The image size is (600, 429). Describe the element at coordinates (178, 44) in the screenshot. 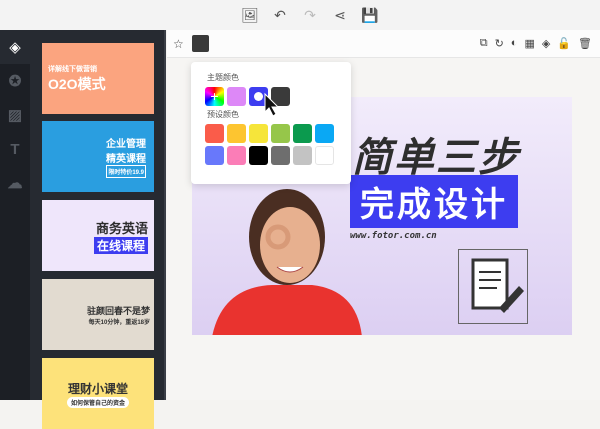

I see `favorite-icon: ☆` at that location.